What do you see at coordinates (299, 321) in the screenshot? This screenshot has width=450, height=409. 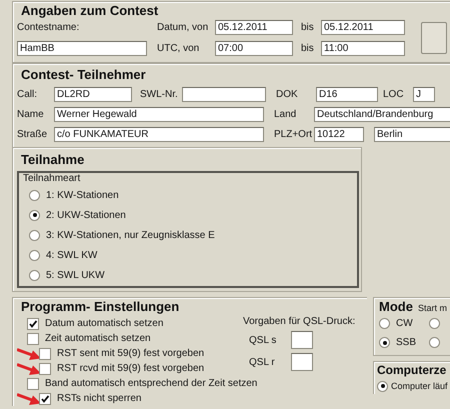 I see `section-label: Vorgaben für QSL-Druck:` at bounding box center [299, 321].